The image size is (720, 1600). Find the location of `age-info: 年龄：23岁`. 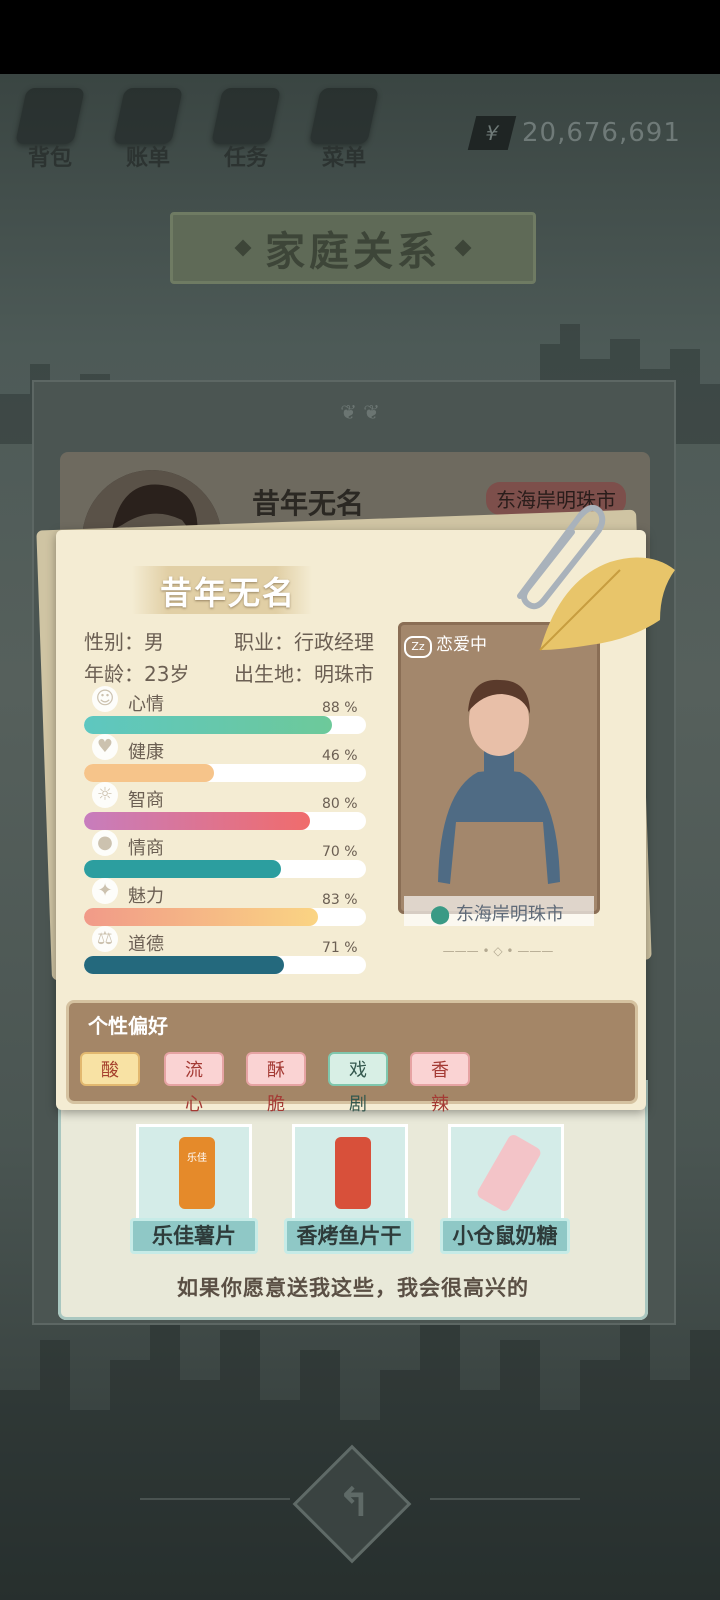

age-info: 年龄：23岁 is located at coordinates (137, 674).